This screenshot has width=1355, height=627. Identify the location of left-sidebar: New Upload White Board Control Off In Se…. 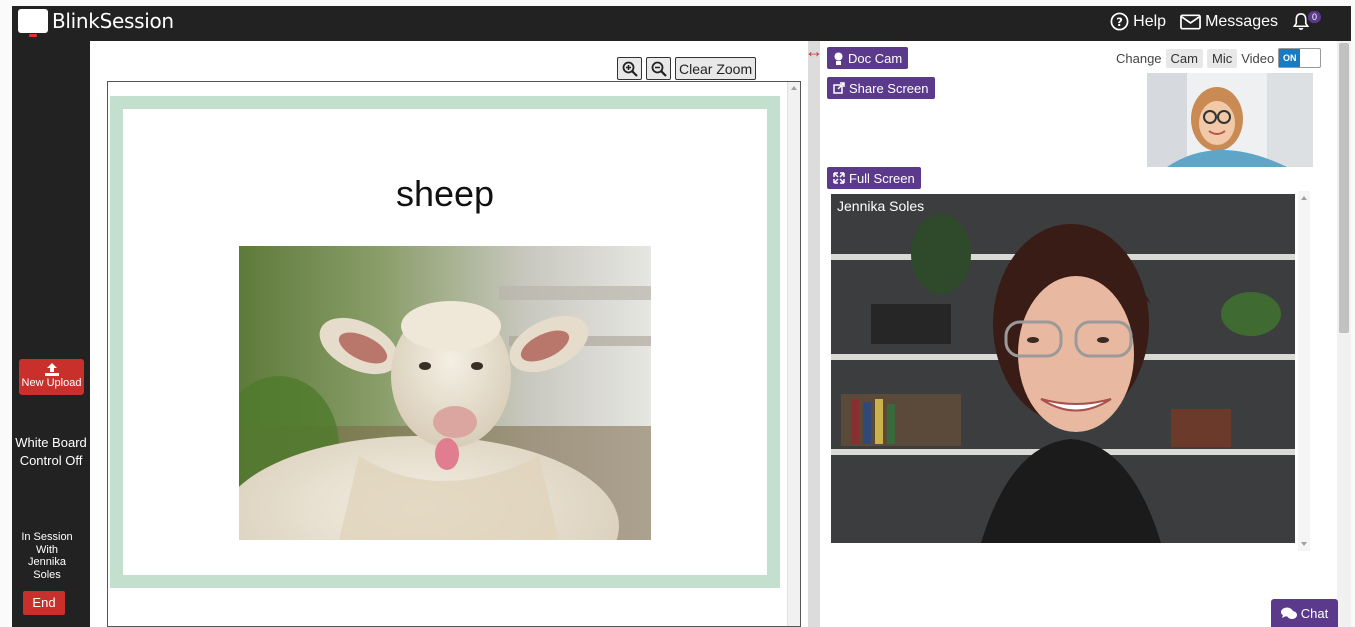
(51, 334).